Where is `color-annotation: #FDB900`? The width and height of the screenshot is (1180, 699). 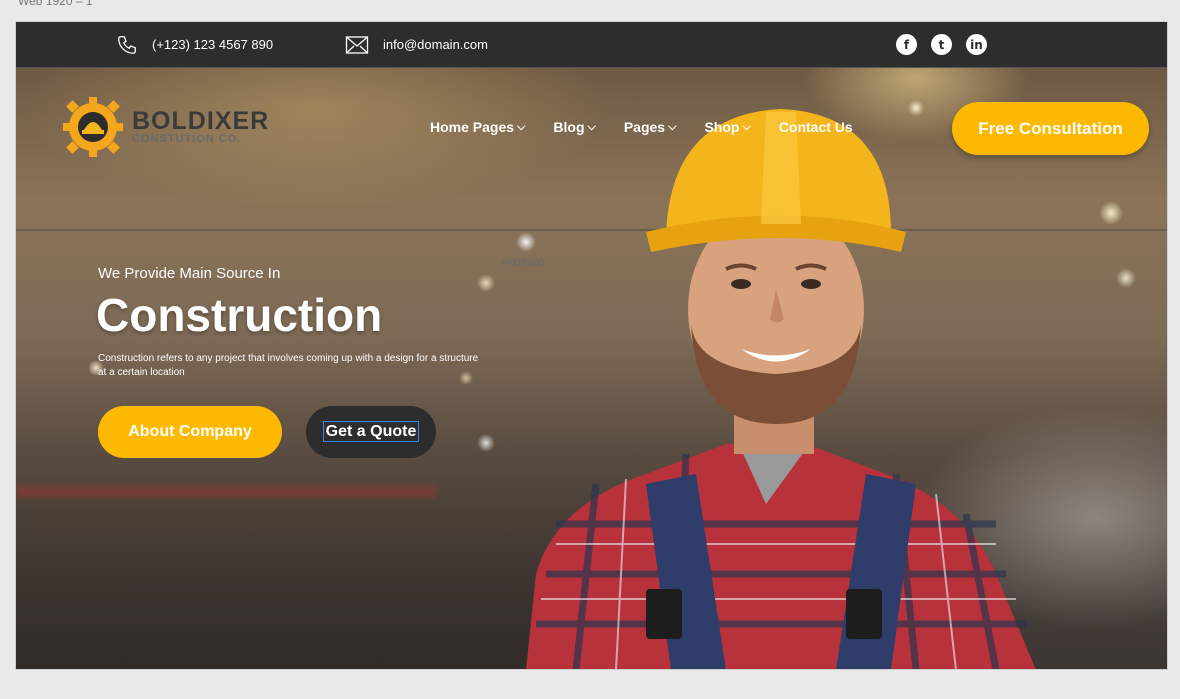 color-annotation: #FDB900 is located at coordinates (523, 263).